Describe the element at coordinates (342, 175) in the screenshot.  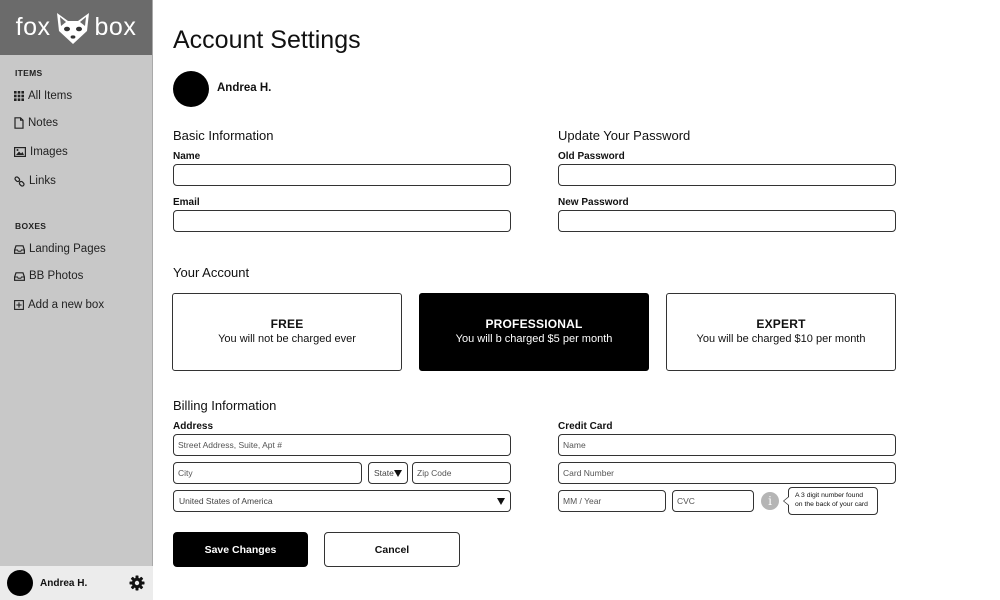
I see `name-input` at that location.